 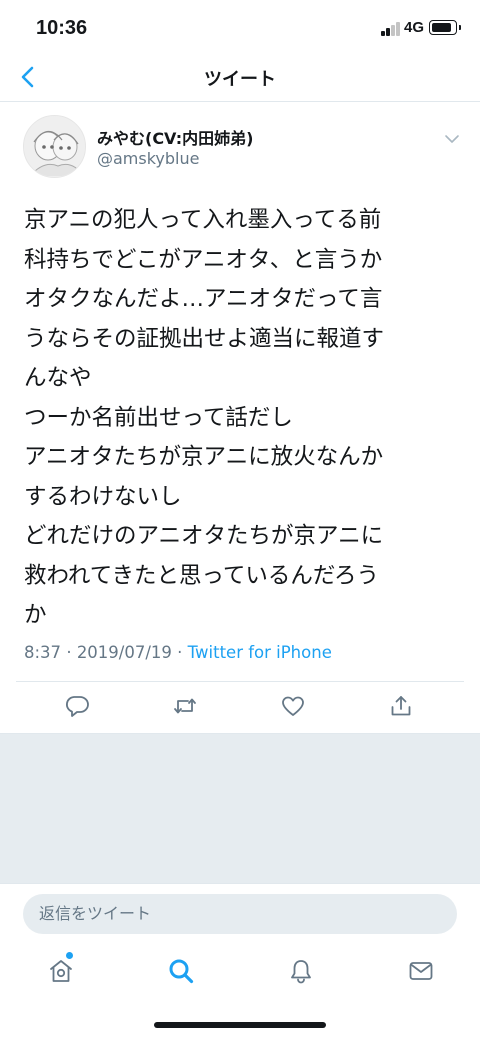 I want to click on tab-home, so click(x=61, y=971).